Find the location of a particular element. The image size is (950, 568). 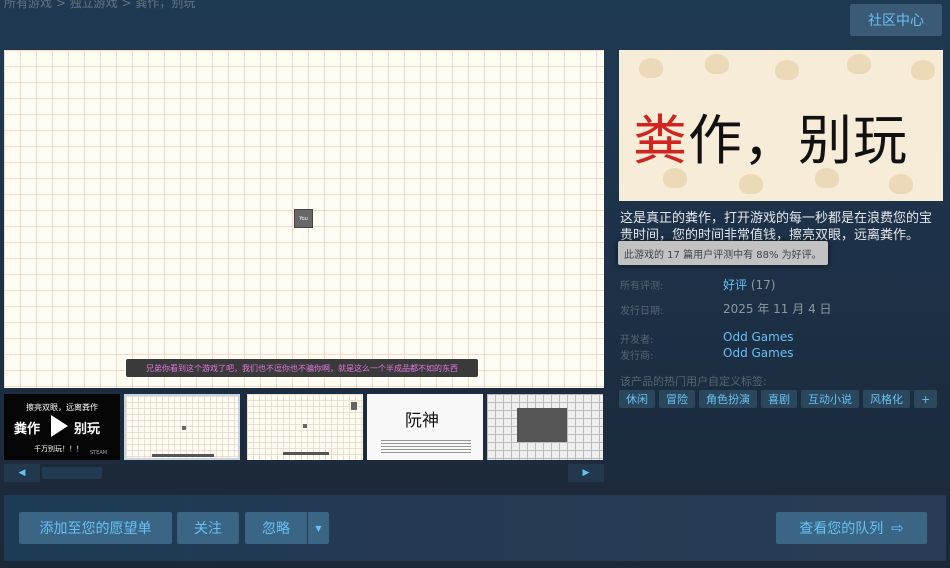

developer-link: Odd Games is located at coordinates (758, 337).